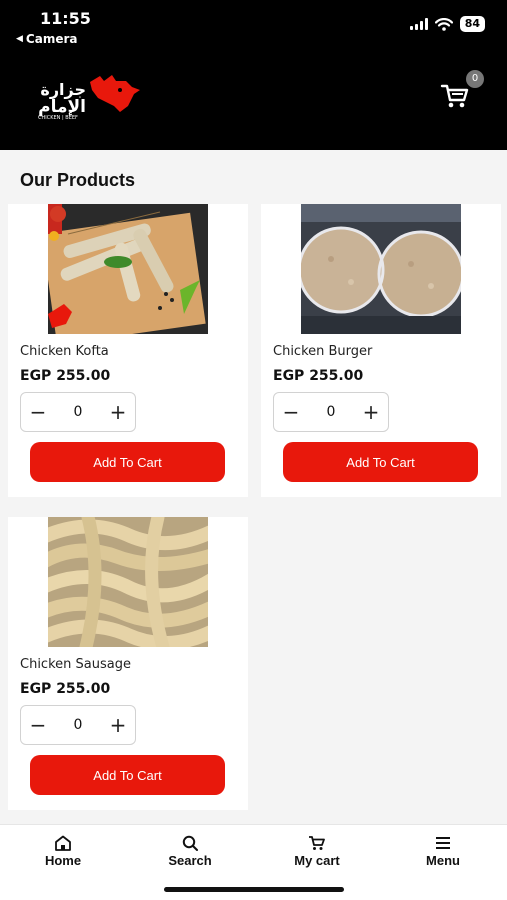 The width and height of the screenshot is (507, 900). Describe the element at coordinates (51, 39) in the screenshot. I see `back-link-label: Camera` at that location.